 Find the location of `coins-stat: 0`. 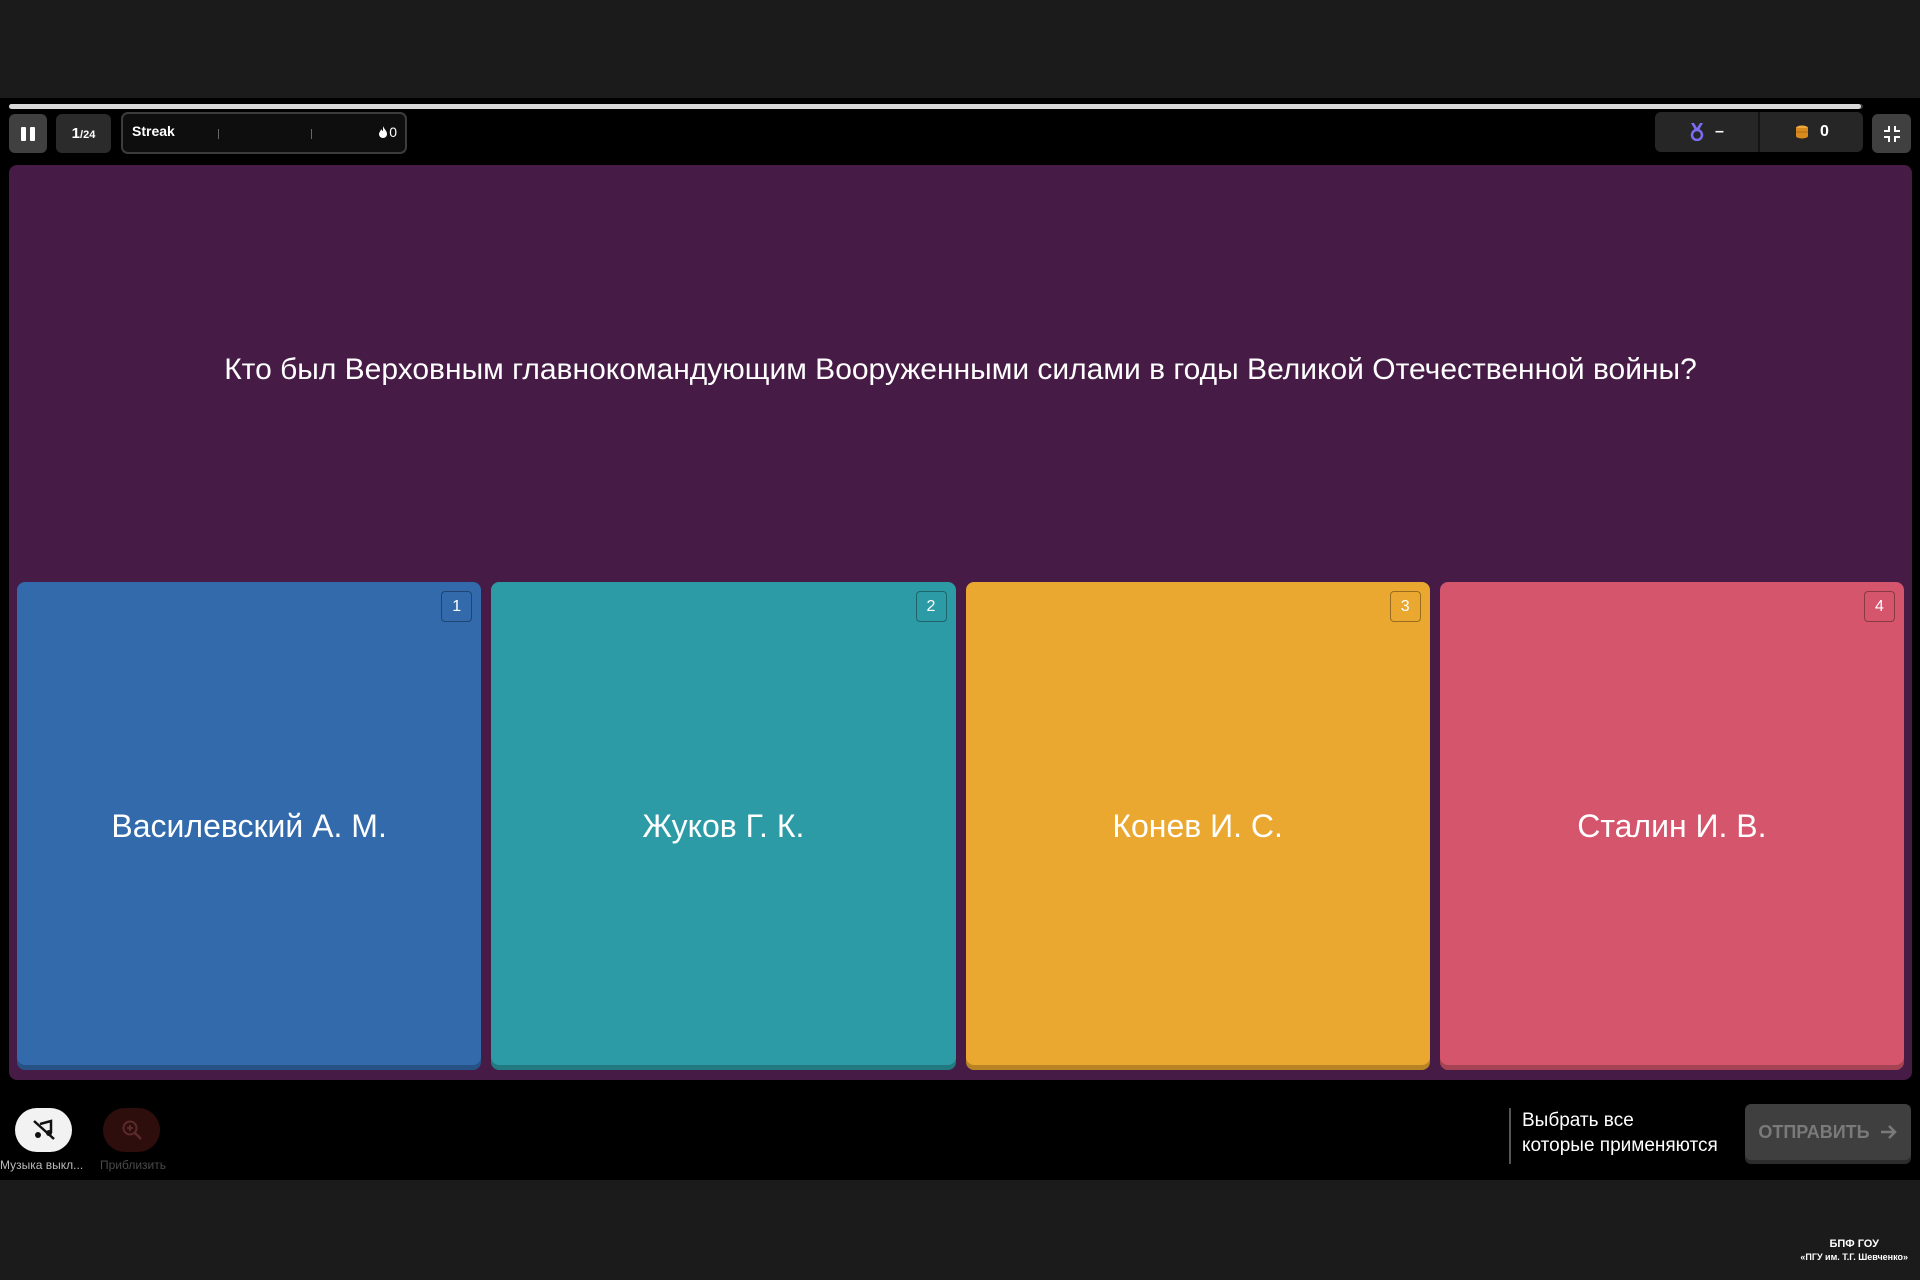

coins-stat: 0 is located at coordinates (1810, 132).